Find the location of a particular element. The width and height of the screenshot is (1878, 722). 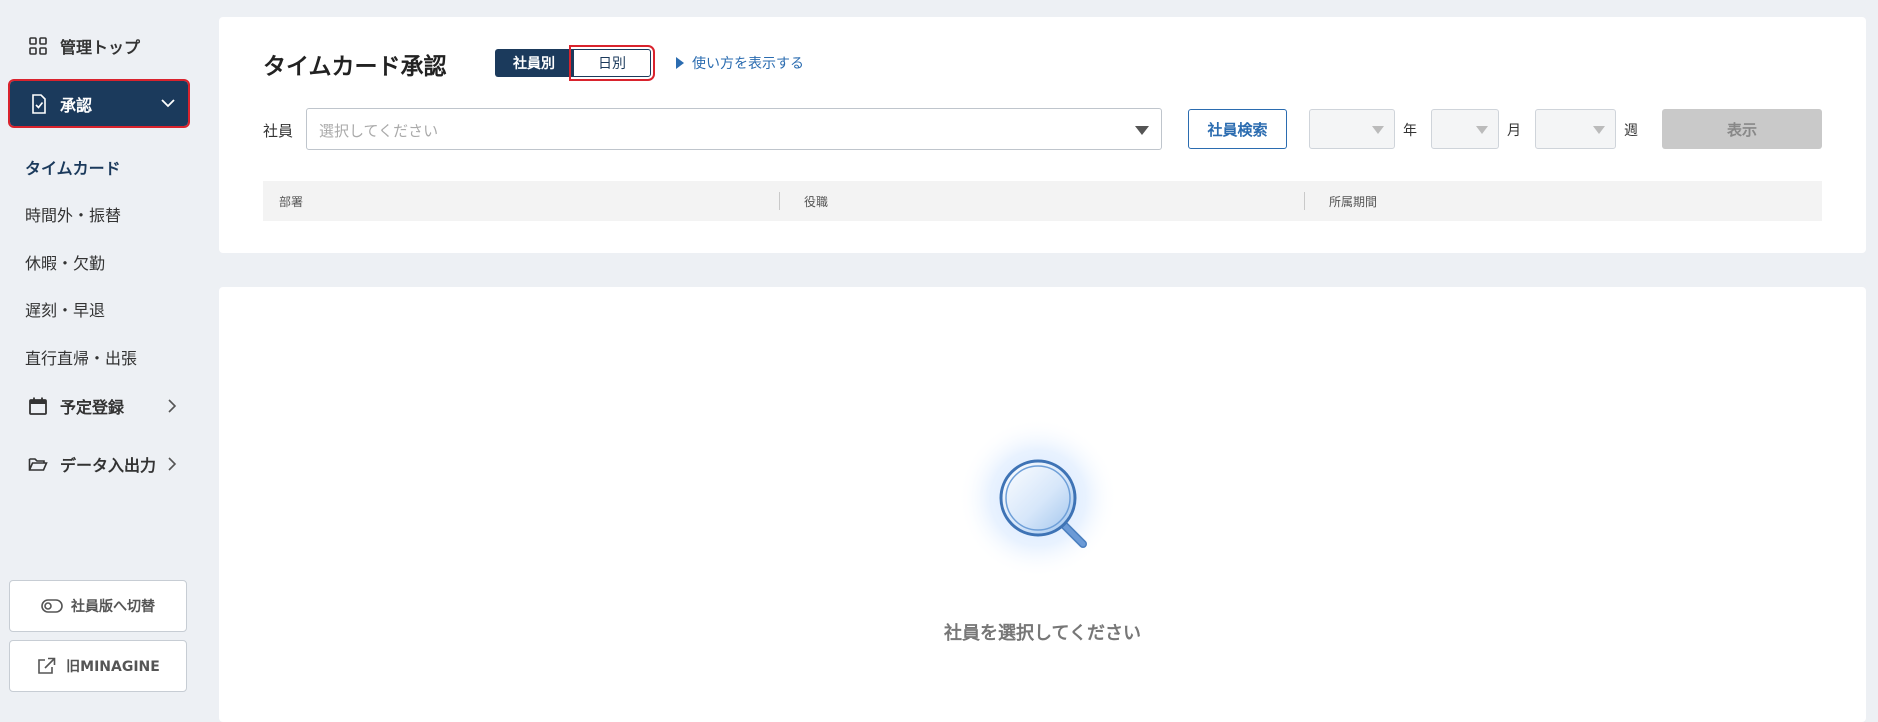

period-label: 所属期間 is located at coordinates (1353, 201).